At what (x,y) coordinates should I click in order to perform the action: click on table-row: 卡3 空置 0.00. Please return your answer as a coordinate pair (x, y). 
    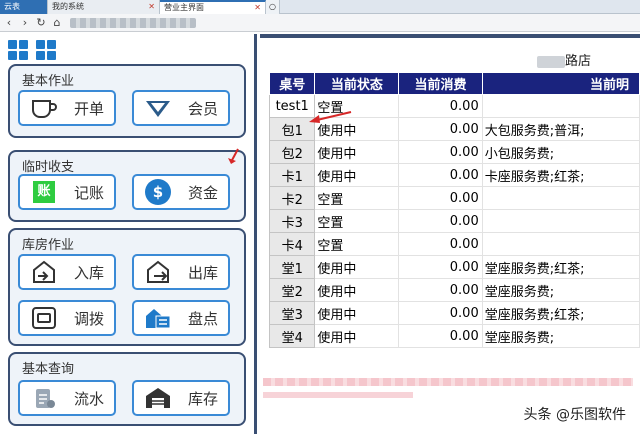
    Looking at the image, I should click on (454, 221).